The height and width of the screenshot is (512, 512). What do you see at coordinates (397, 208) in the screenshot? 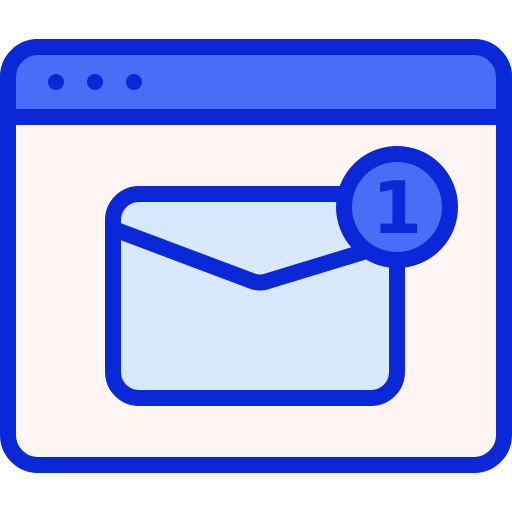
I see `notification-count: 1` at bounding box center [397, 208].